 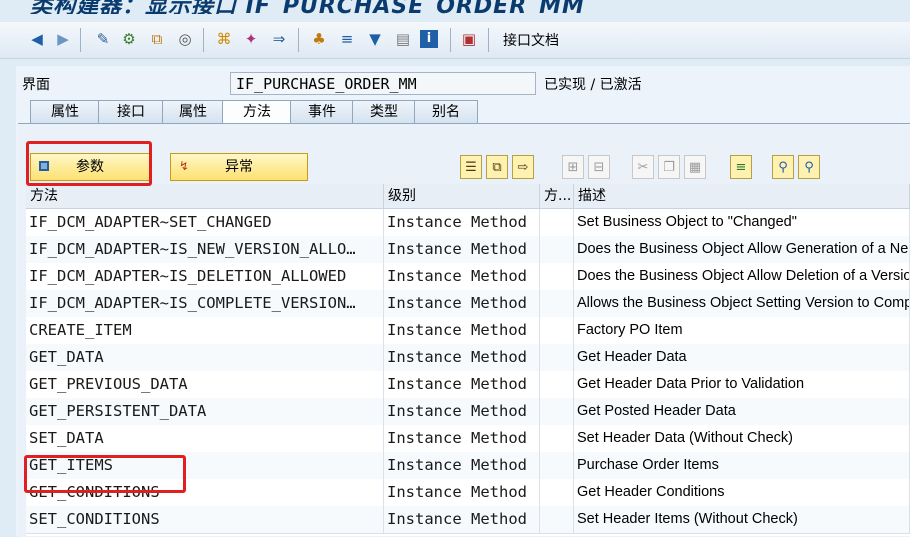 What do you see at coordinates (375, 39) in the screenshot?
I see `filter-icon: ▼` at bounding box center [375, 39].